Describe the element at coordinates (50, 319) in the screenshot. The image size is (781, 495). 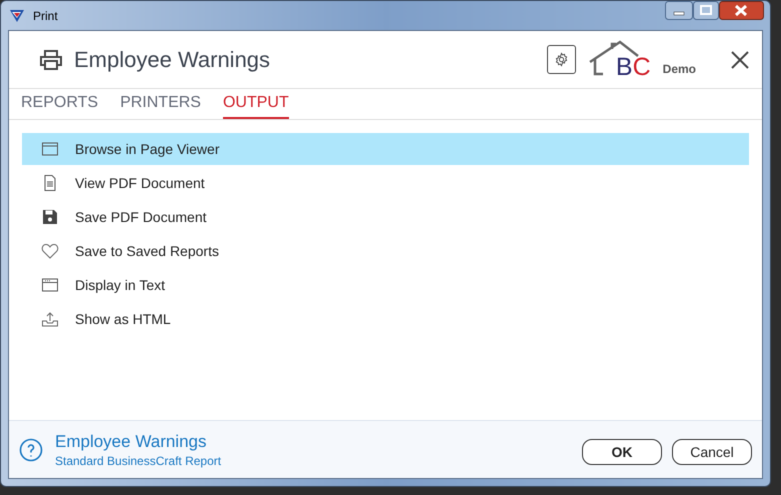
I see `upload-tray-icon` at that location.